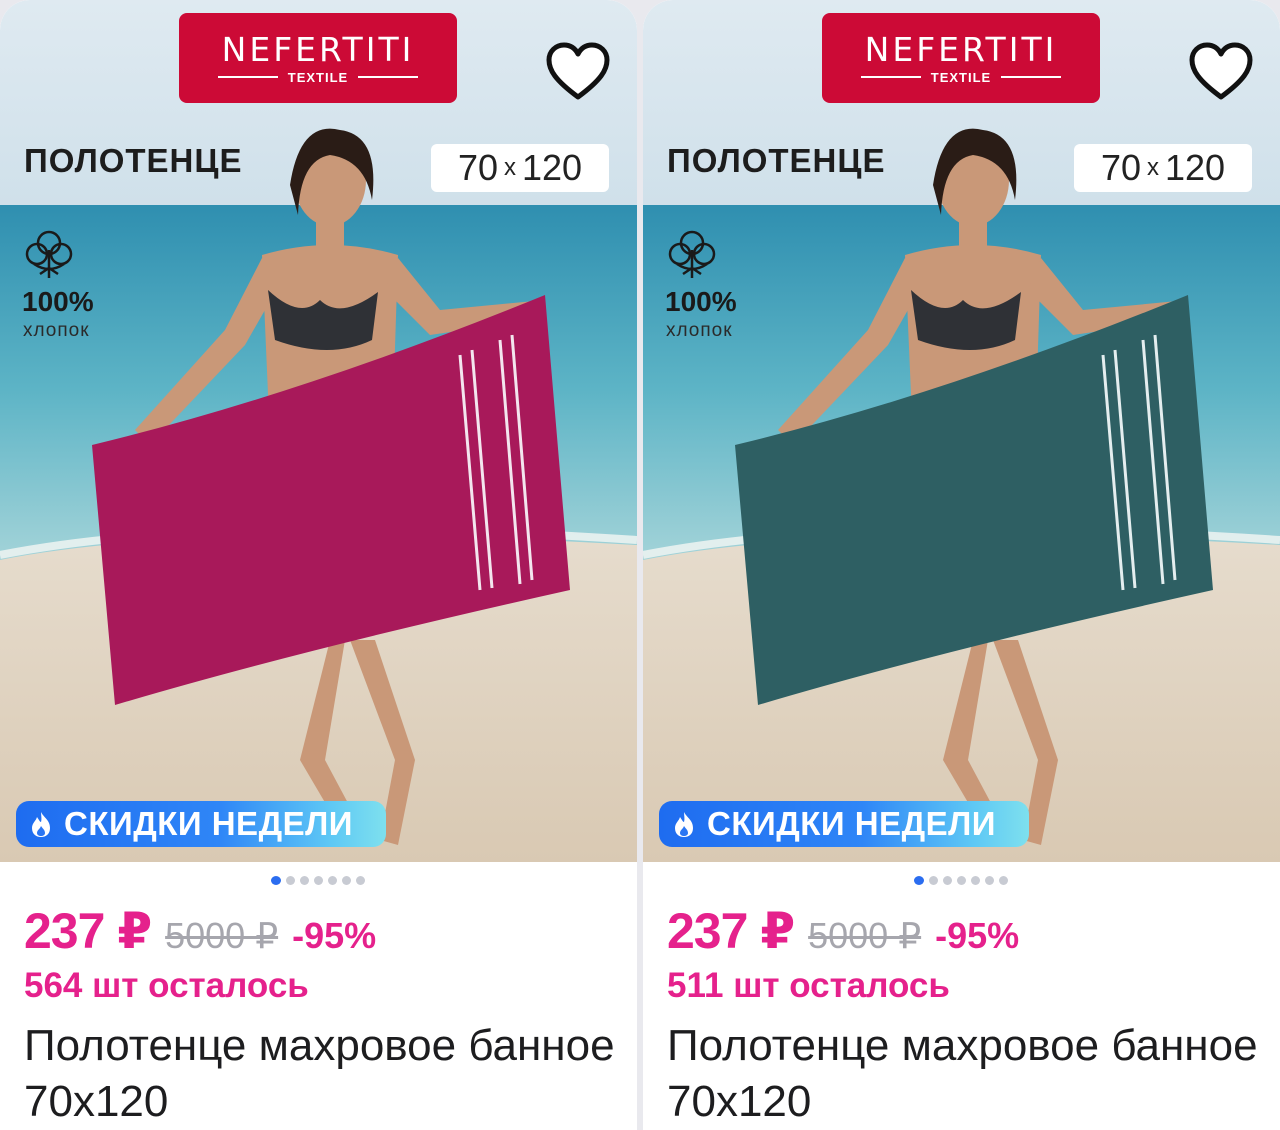 Image resolution: width=1280 pixels, height=1130 pixels. What do you see at coordinates (808, 985) in the screenshot?
I see `stock-remaining: 511 шт осталось` at bounding box center [808, 985].